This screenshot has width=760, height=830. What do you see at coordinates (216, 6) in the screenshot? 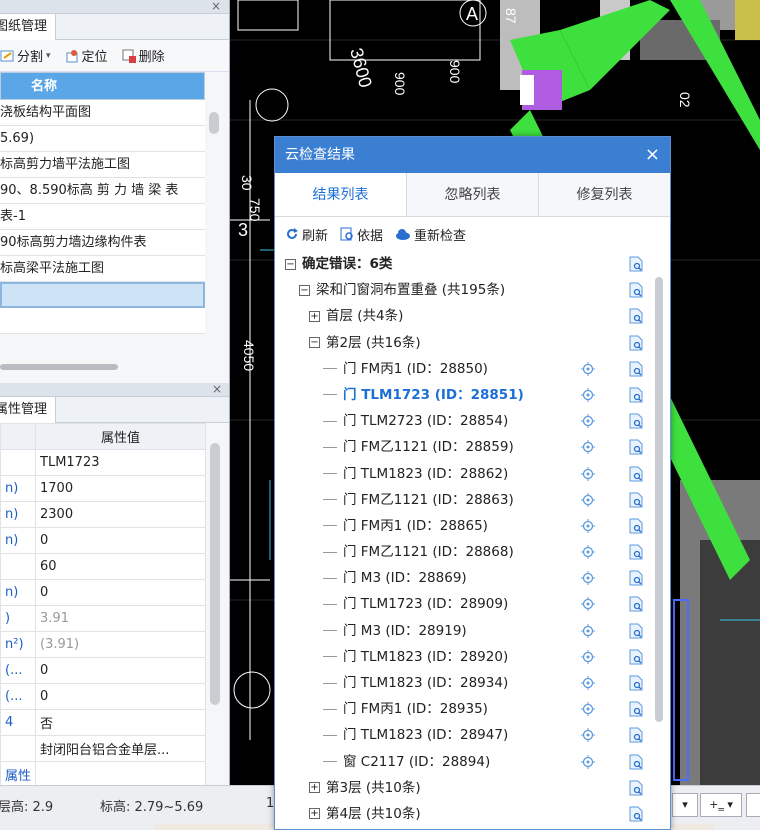
I see `drawing-panel-close-icon: ×` at bounding box center [216, 6].